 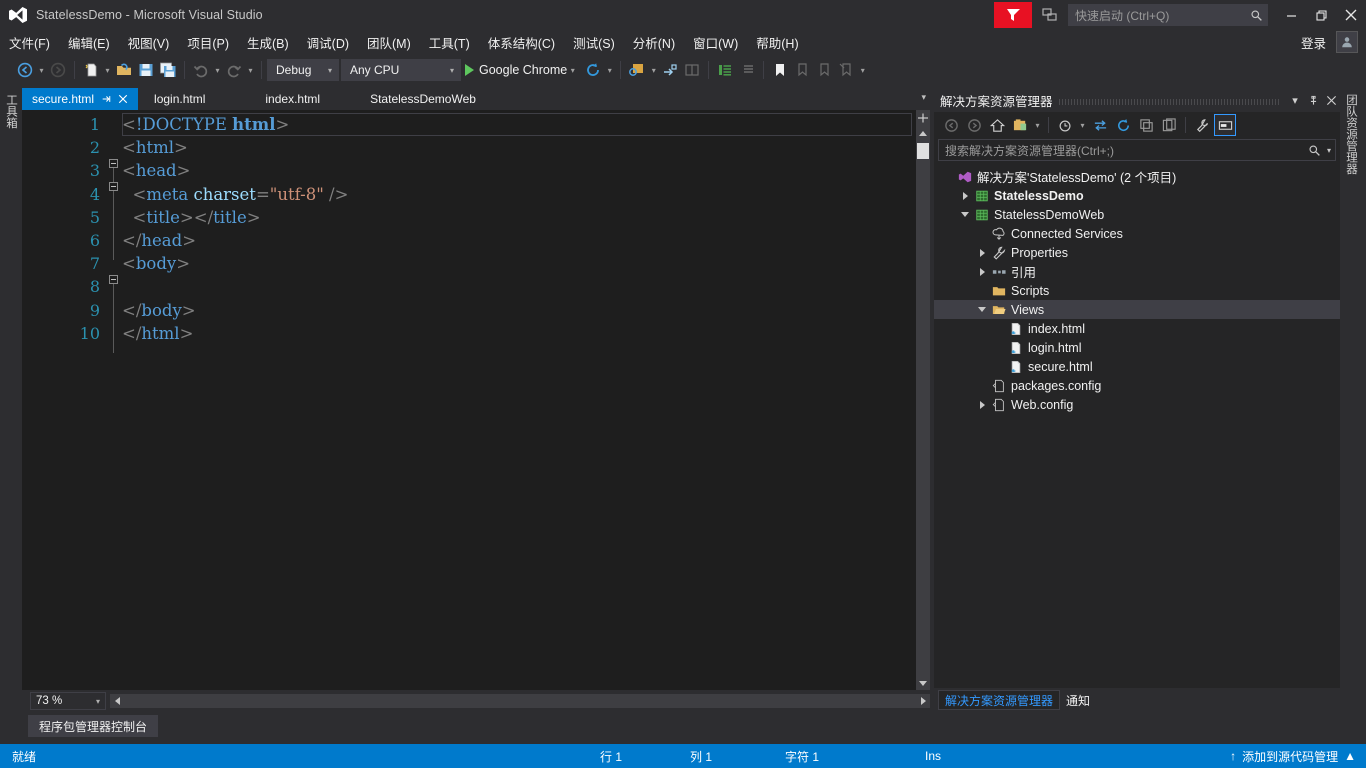 I want to click on attach-to-process-icon, so click(x=637, y=70).